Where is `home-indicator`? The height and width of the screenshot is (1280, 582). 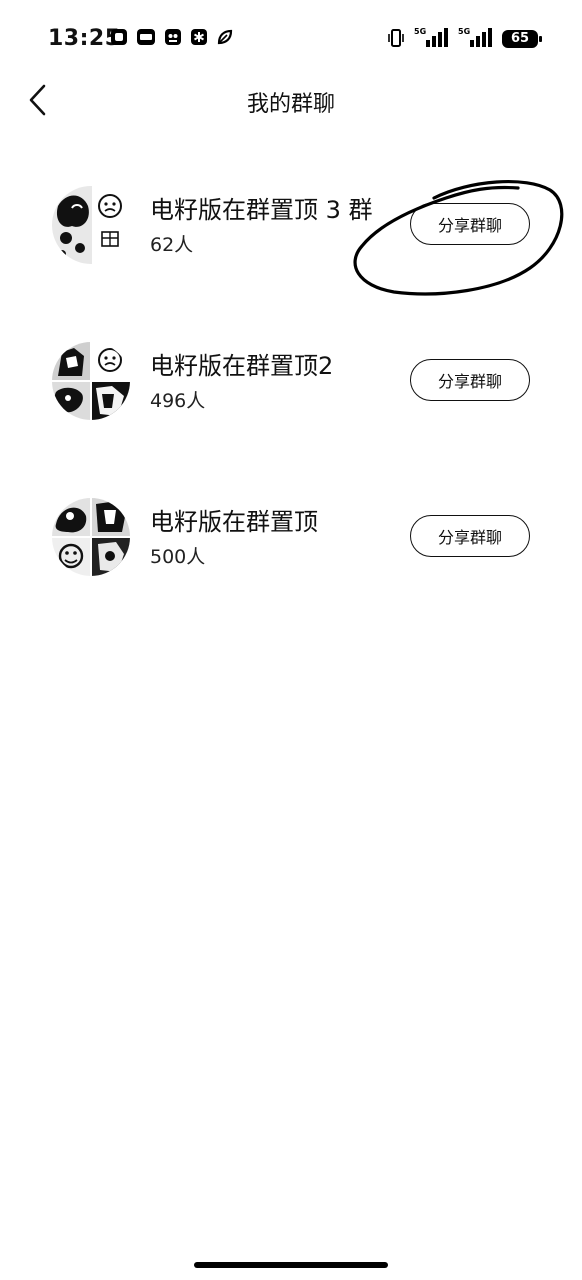
home-indicator is located at coordinates (291, 1265).